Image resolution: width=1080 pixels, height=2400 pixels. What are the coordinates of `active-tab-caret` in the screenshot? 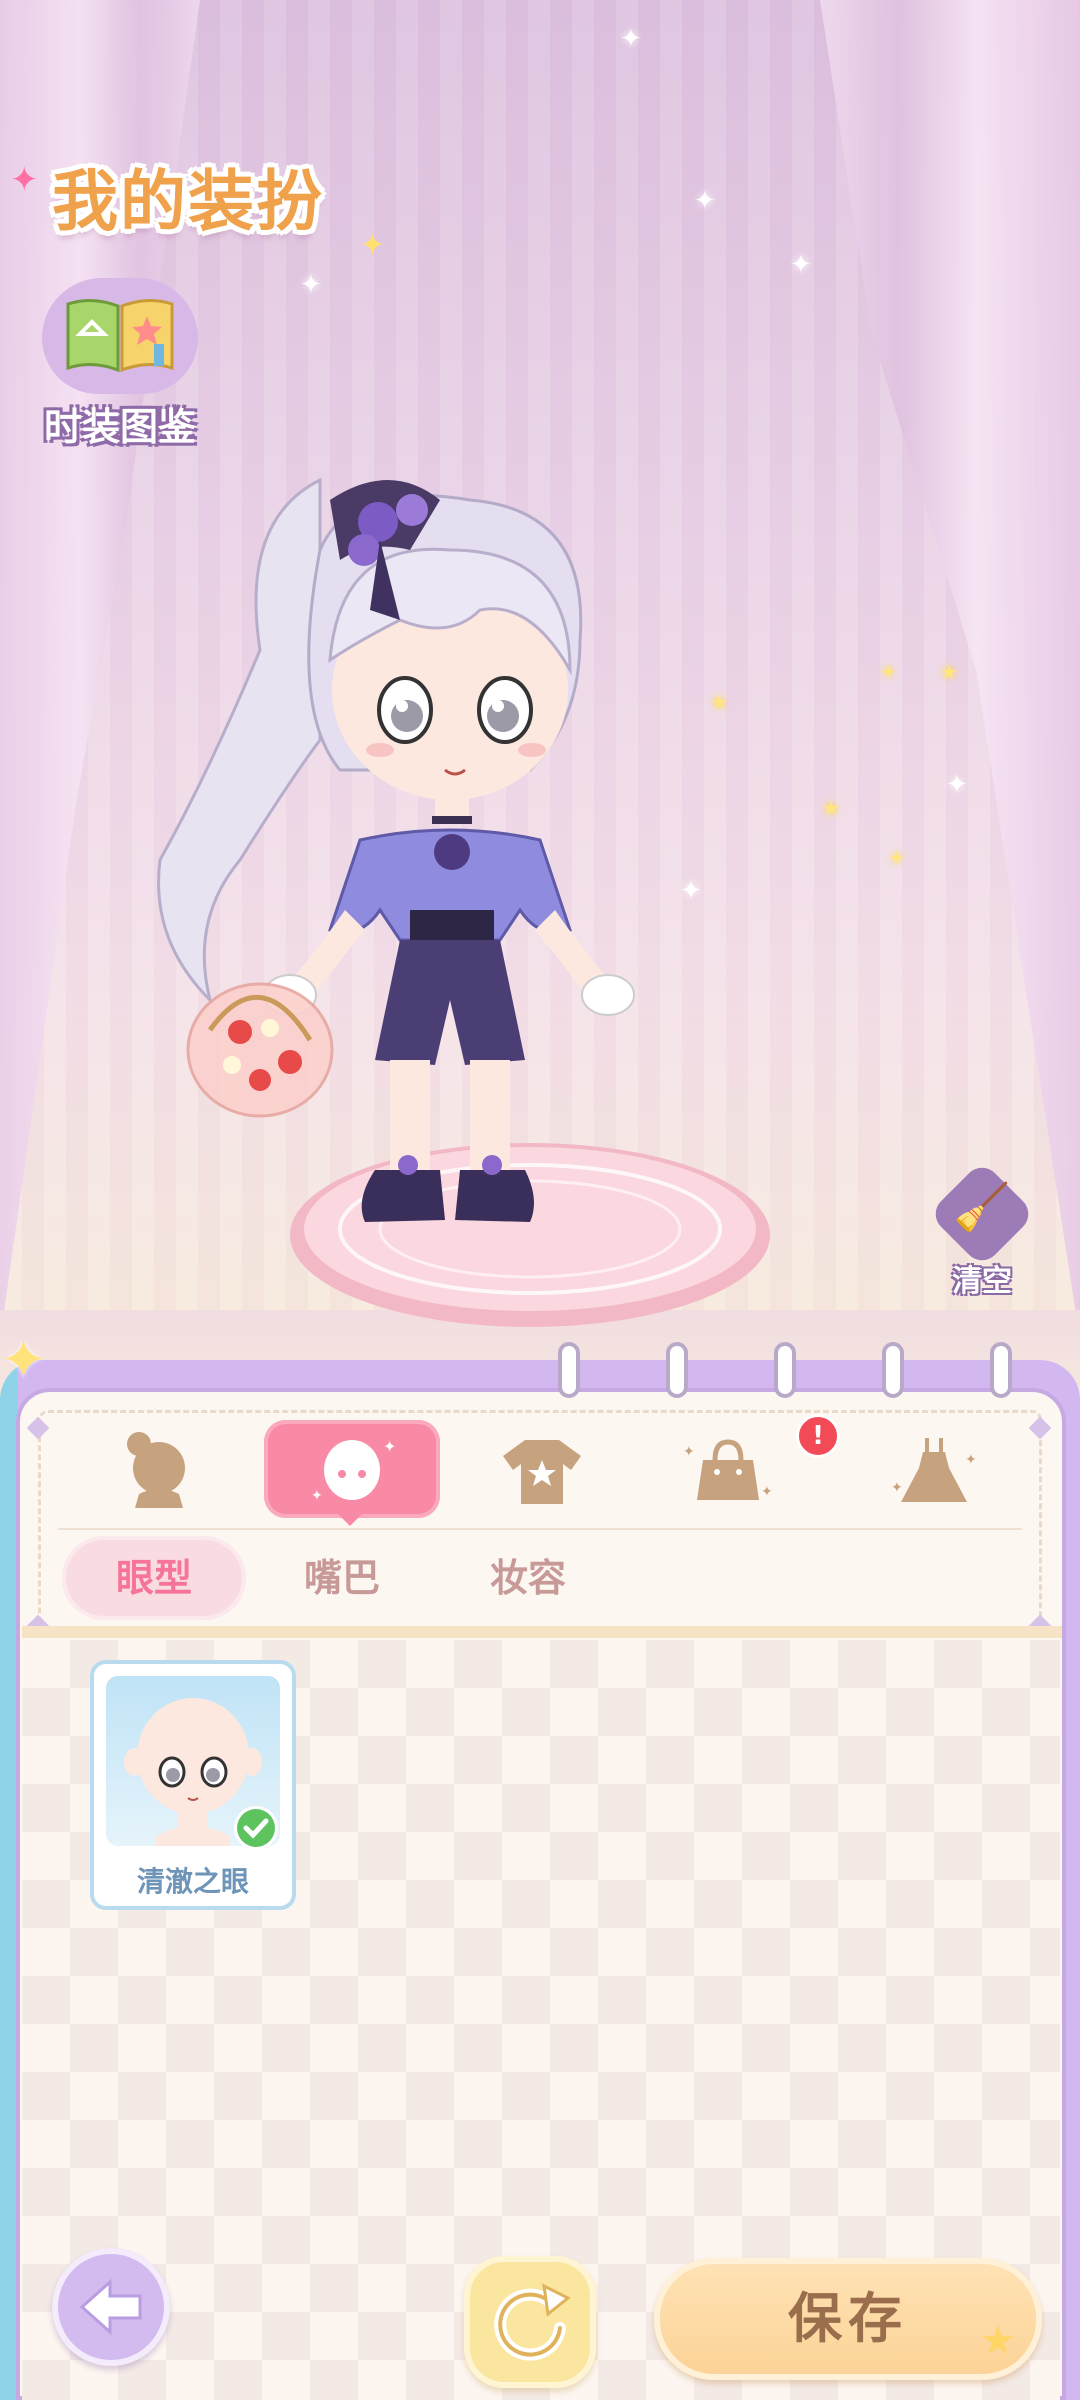 It's located at (350, 1519).